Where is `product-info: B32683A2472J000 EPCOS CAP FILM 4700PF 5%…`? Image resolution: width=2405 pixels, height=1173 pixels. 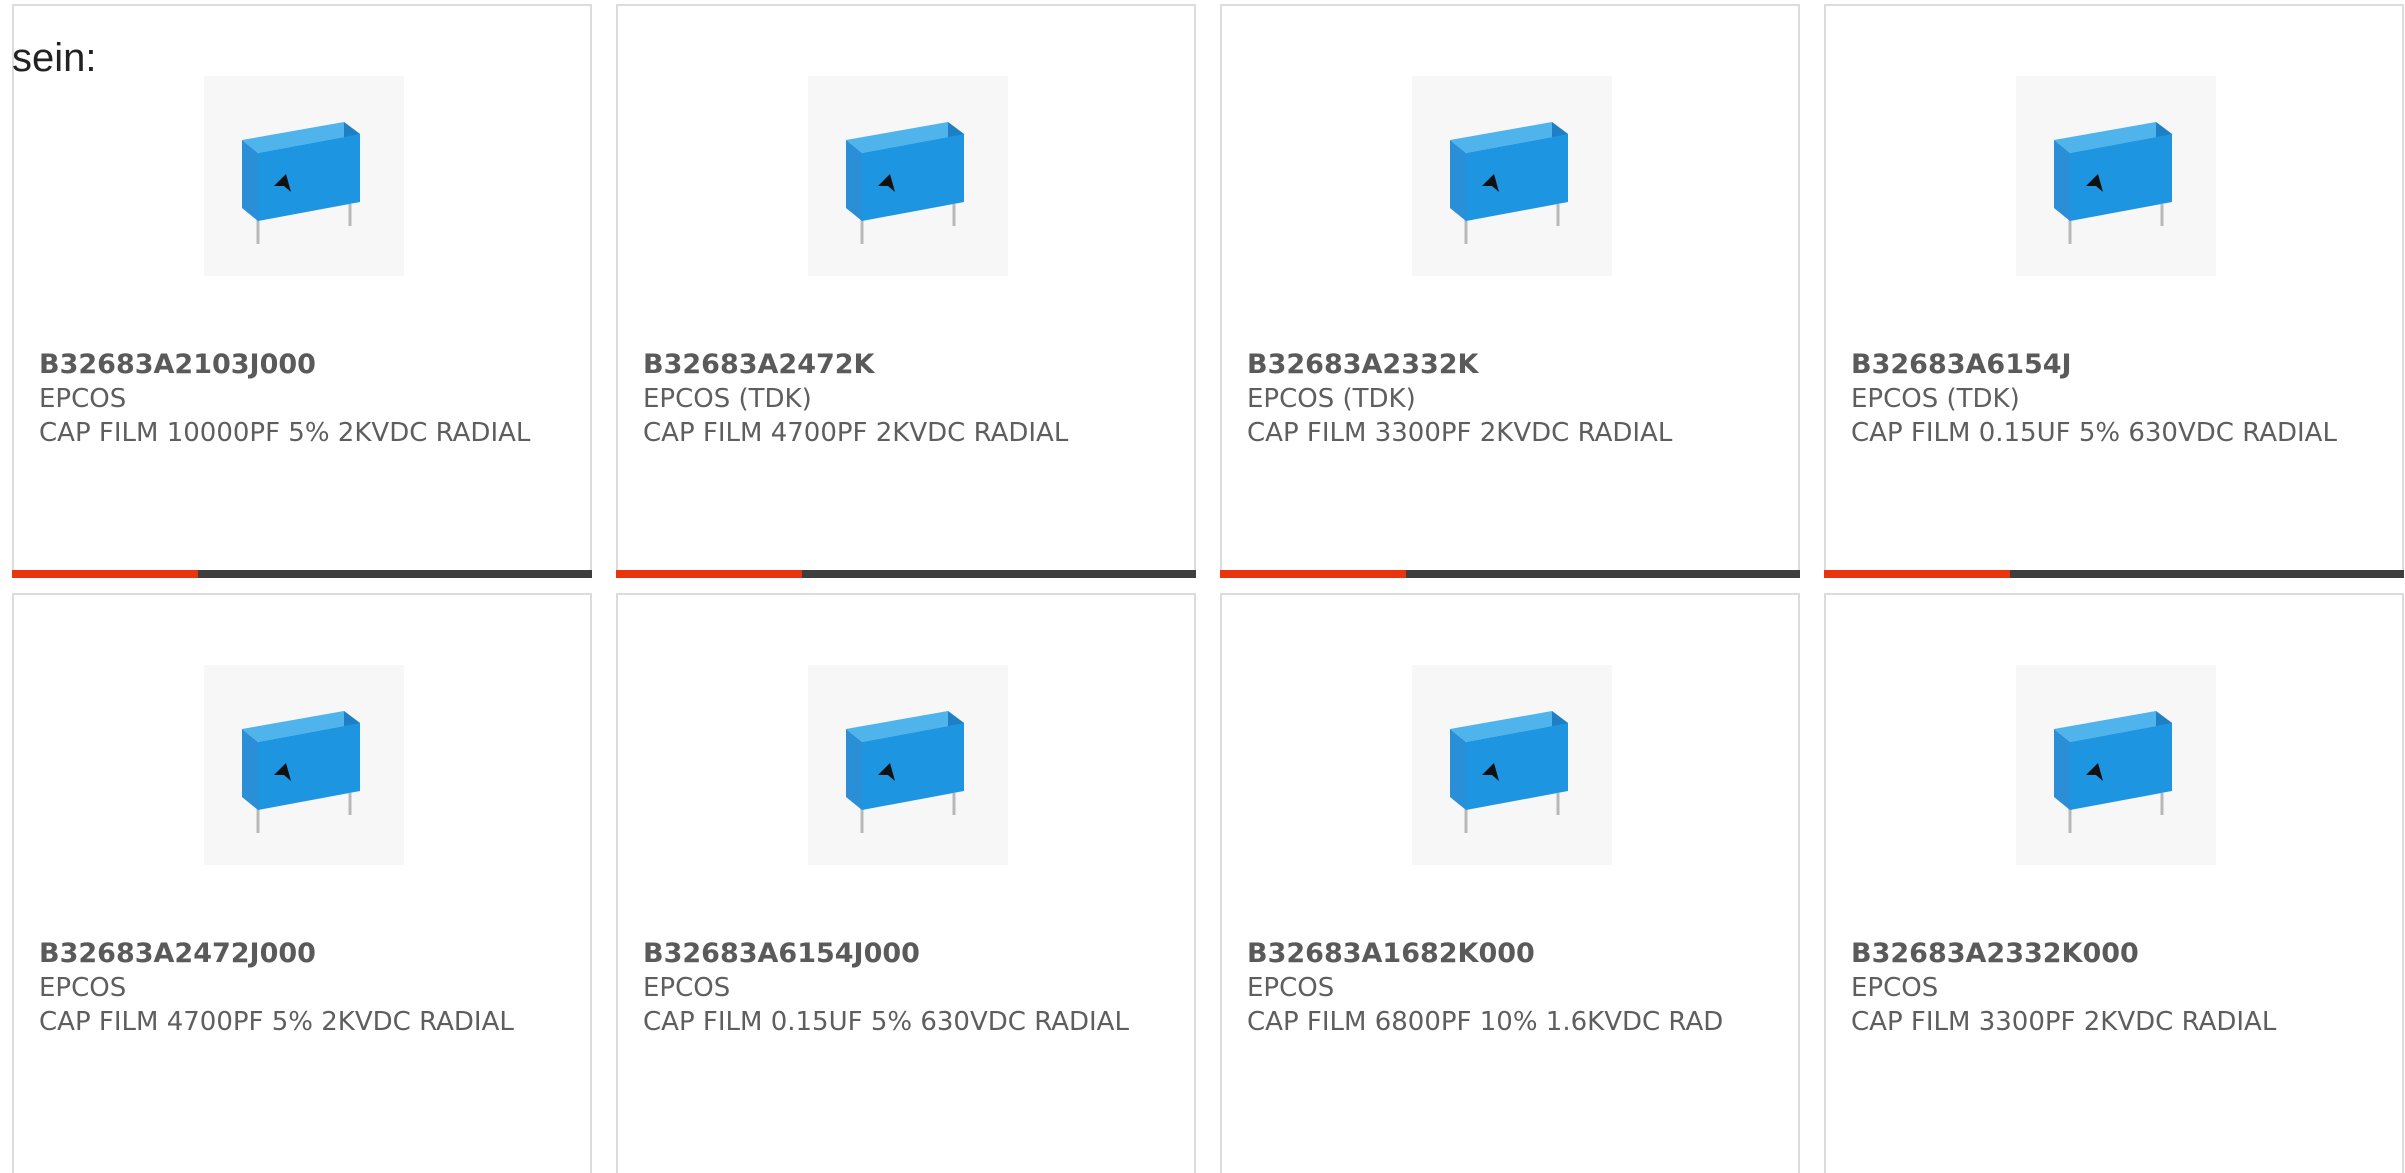
product-info: B32683A2472J000 EPCOS CAP FILM 4700PF 5%… is located at coordinates (302, 988).